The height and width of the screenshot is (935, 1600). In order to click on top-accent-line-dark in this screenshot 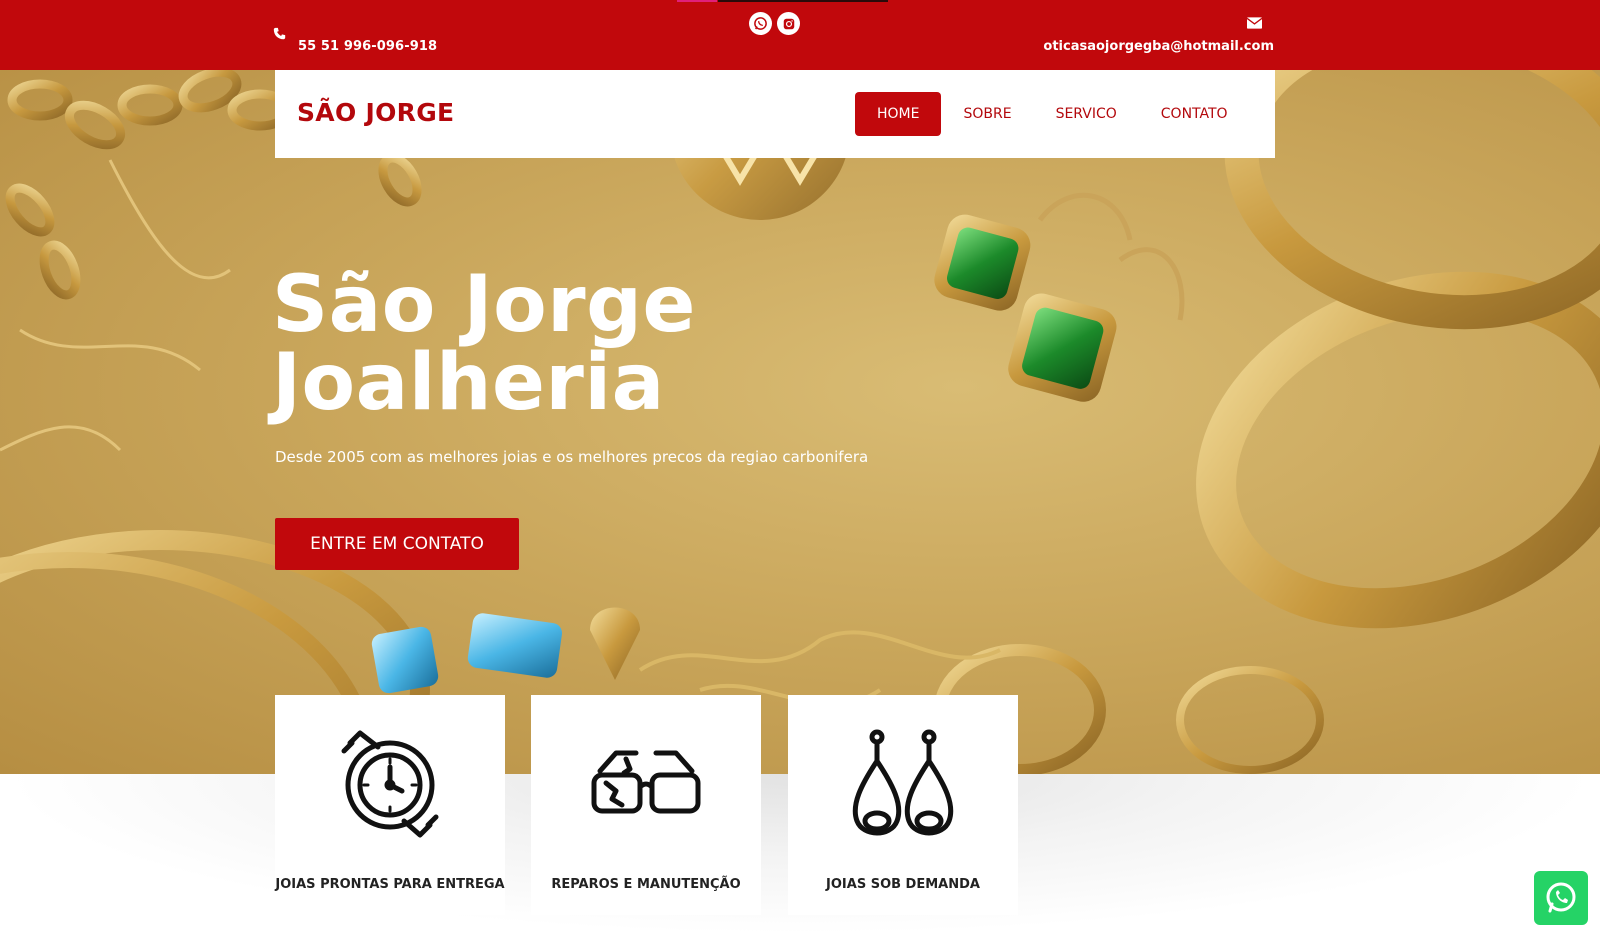, I will do `click(803, 1)`.